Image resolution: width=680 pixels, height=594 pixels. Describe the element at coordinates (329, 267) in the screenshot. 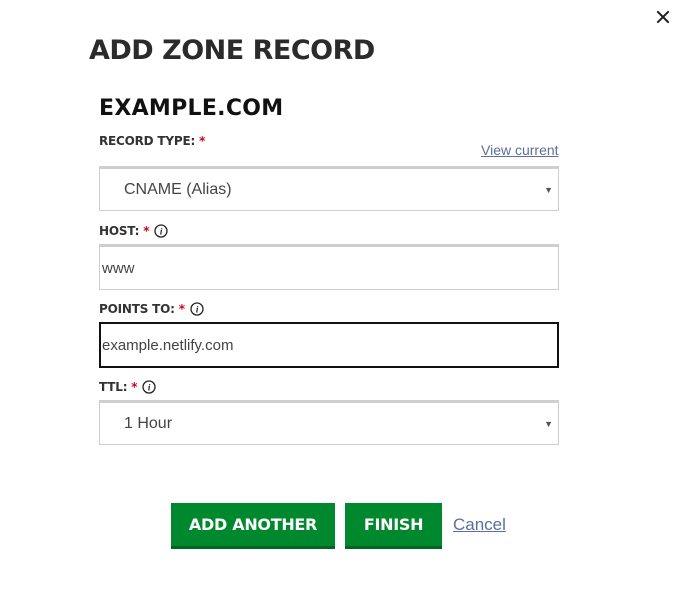

I see `host-input: www` at that location.